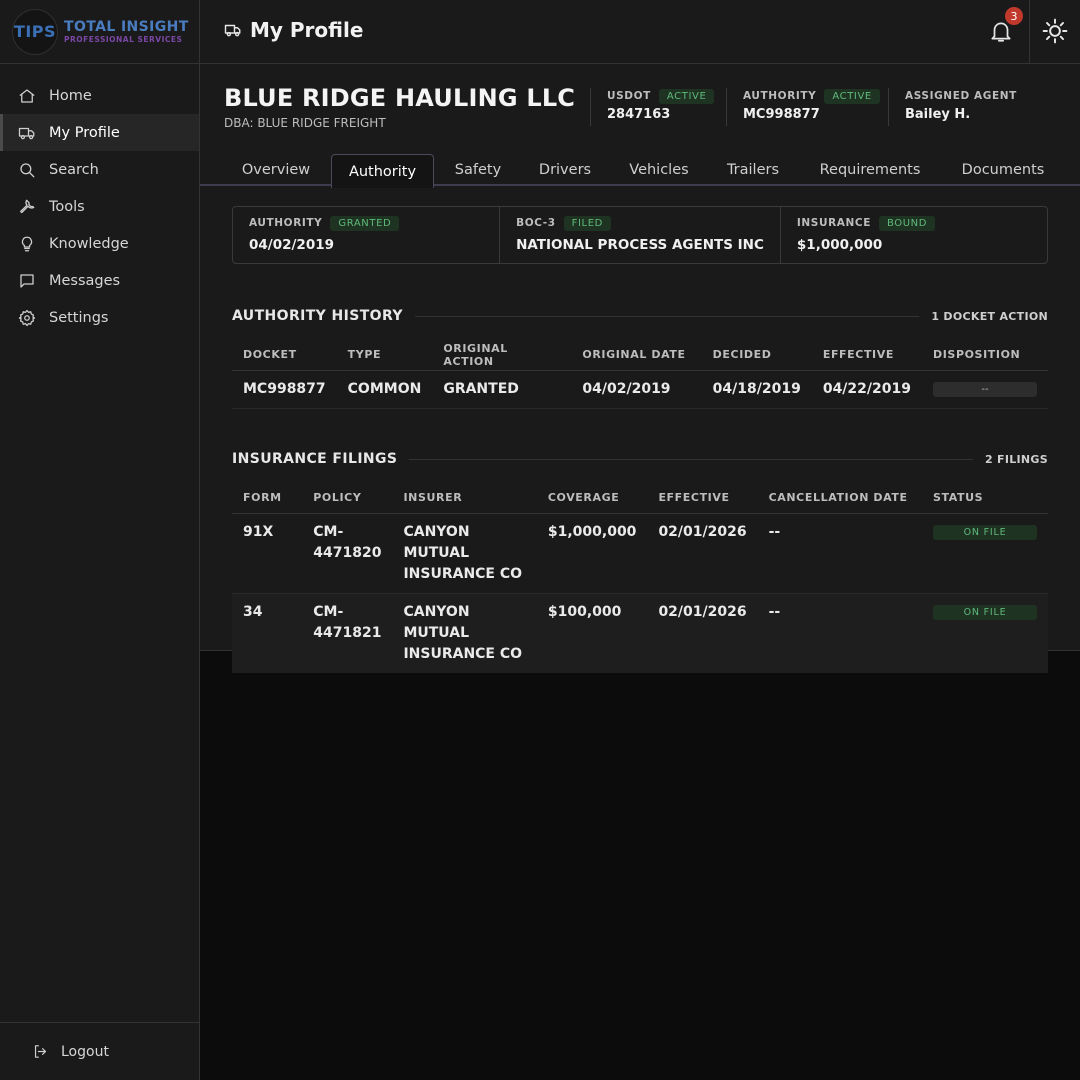  What do you see at coordinates (636, 389) in the screenshot?
I see `original-date-cell: 04/02/2019` at bounding box center [636, 389].